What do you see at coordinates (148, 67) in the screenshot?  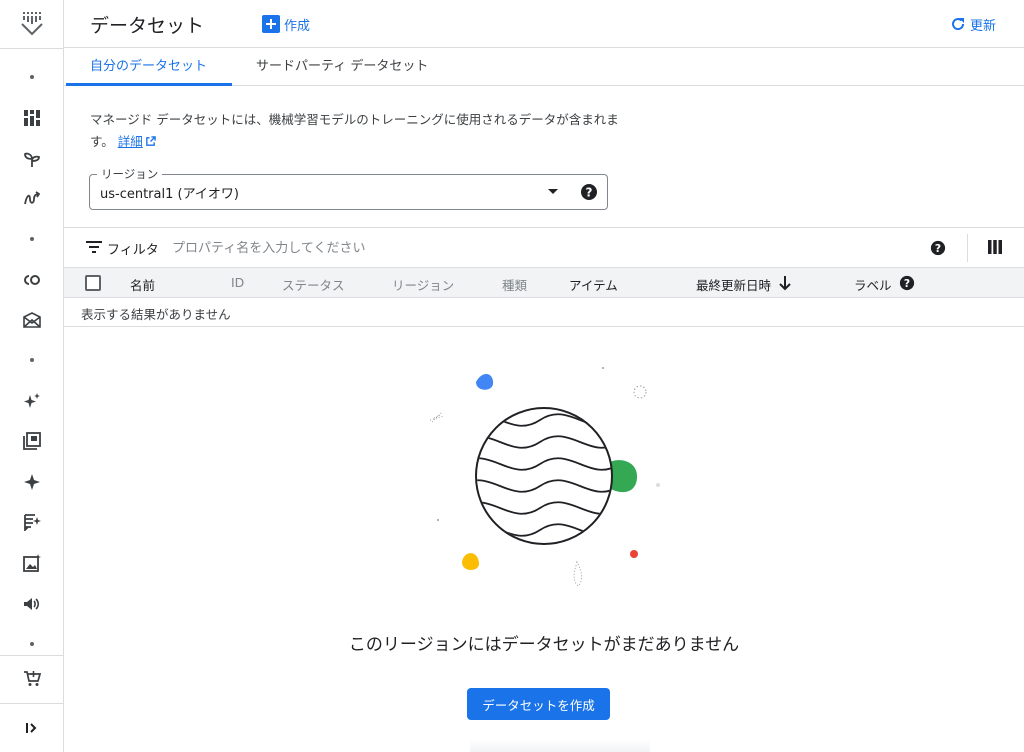 I see `tab-my-datasets: 自分のデータセット` at bounding box center [148, 67].